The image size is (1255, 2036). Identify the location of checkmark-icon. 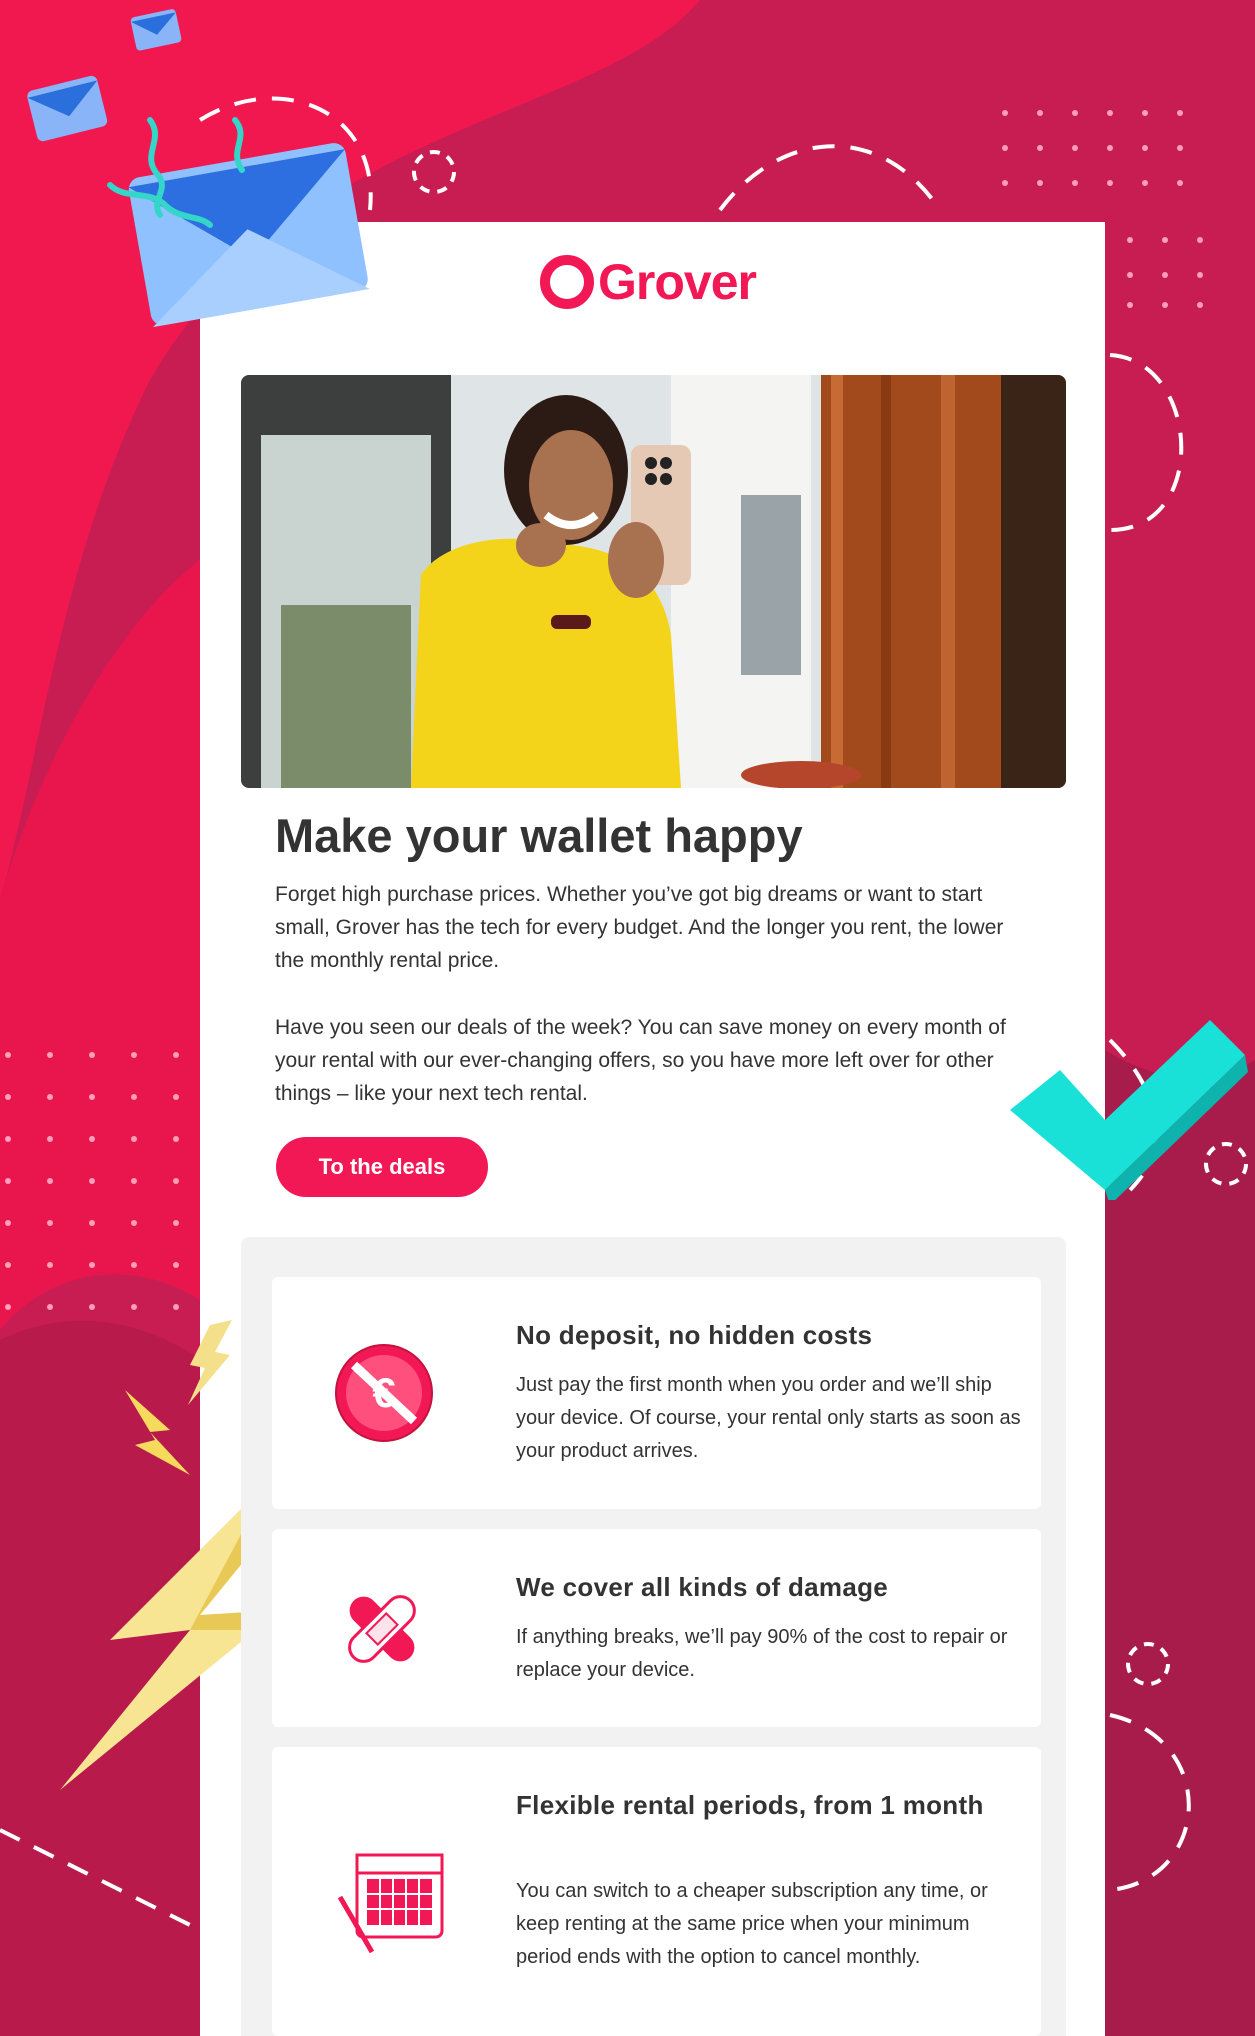
(1129, 1110).